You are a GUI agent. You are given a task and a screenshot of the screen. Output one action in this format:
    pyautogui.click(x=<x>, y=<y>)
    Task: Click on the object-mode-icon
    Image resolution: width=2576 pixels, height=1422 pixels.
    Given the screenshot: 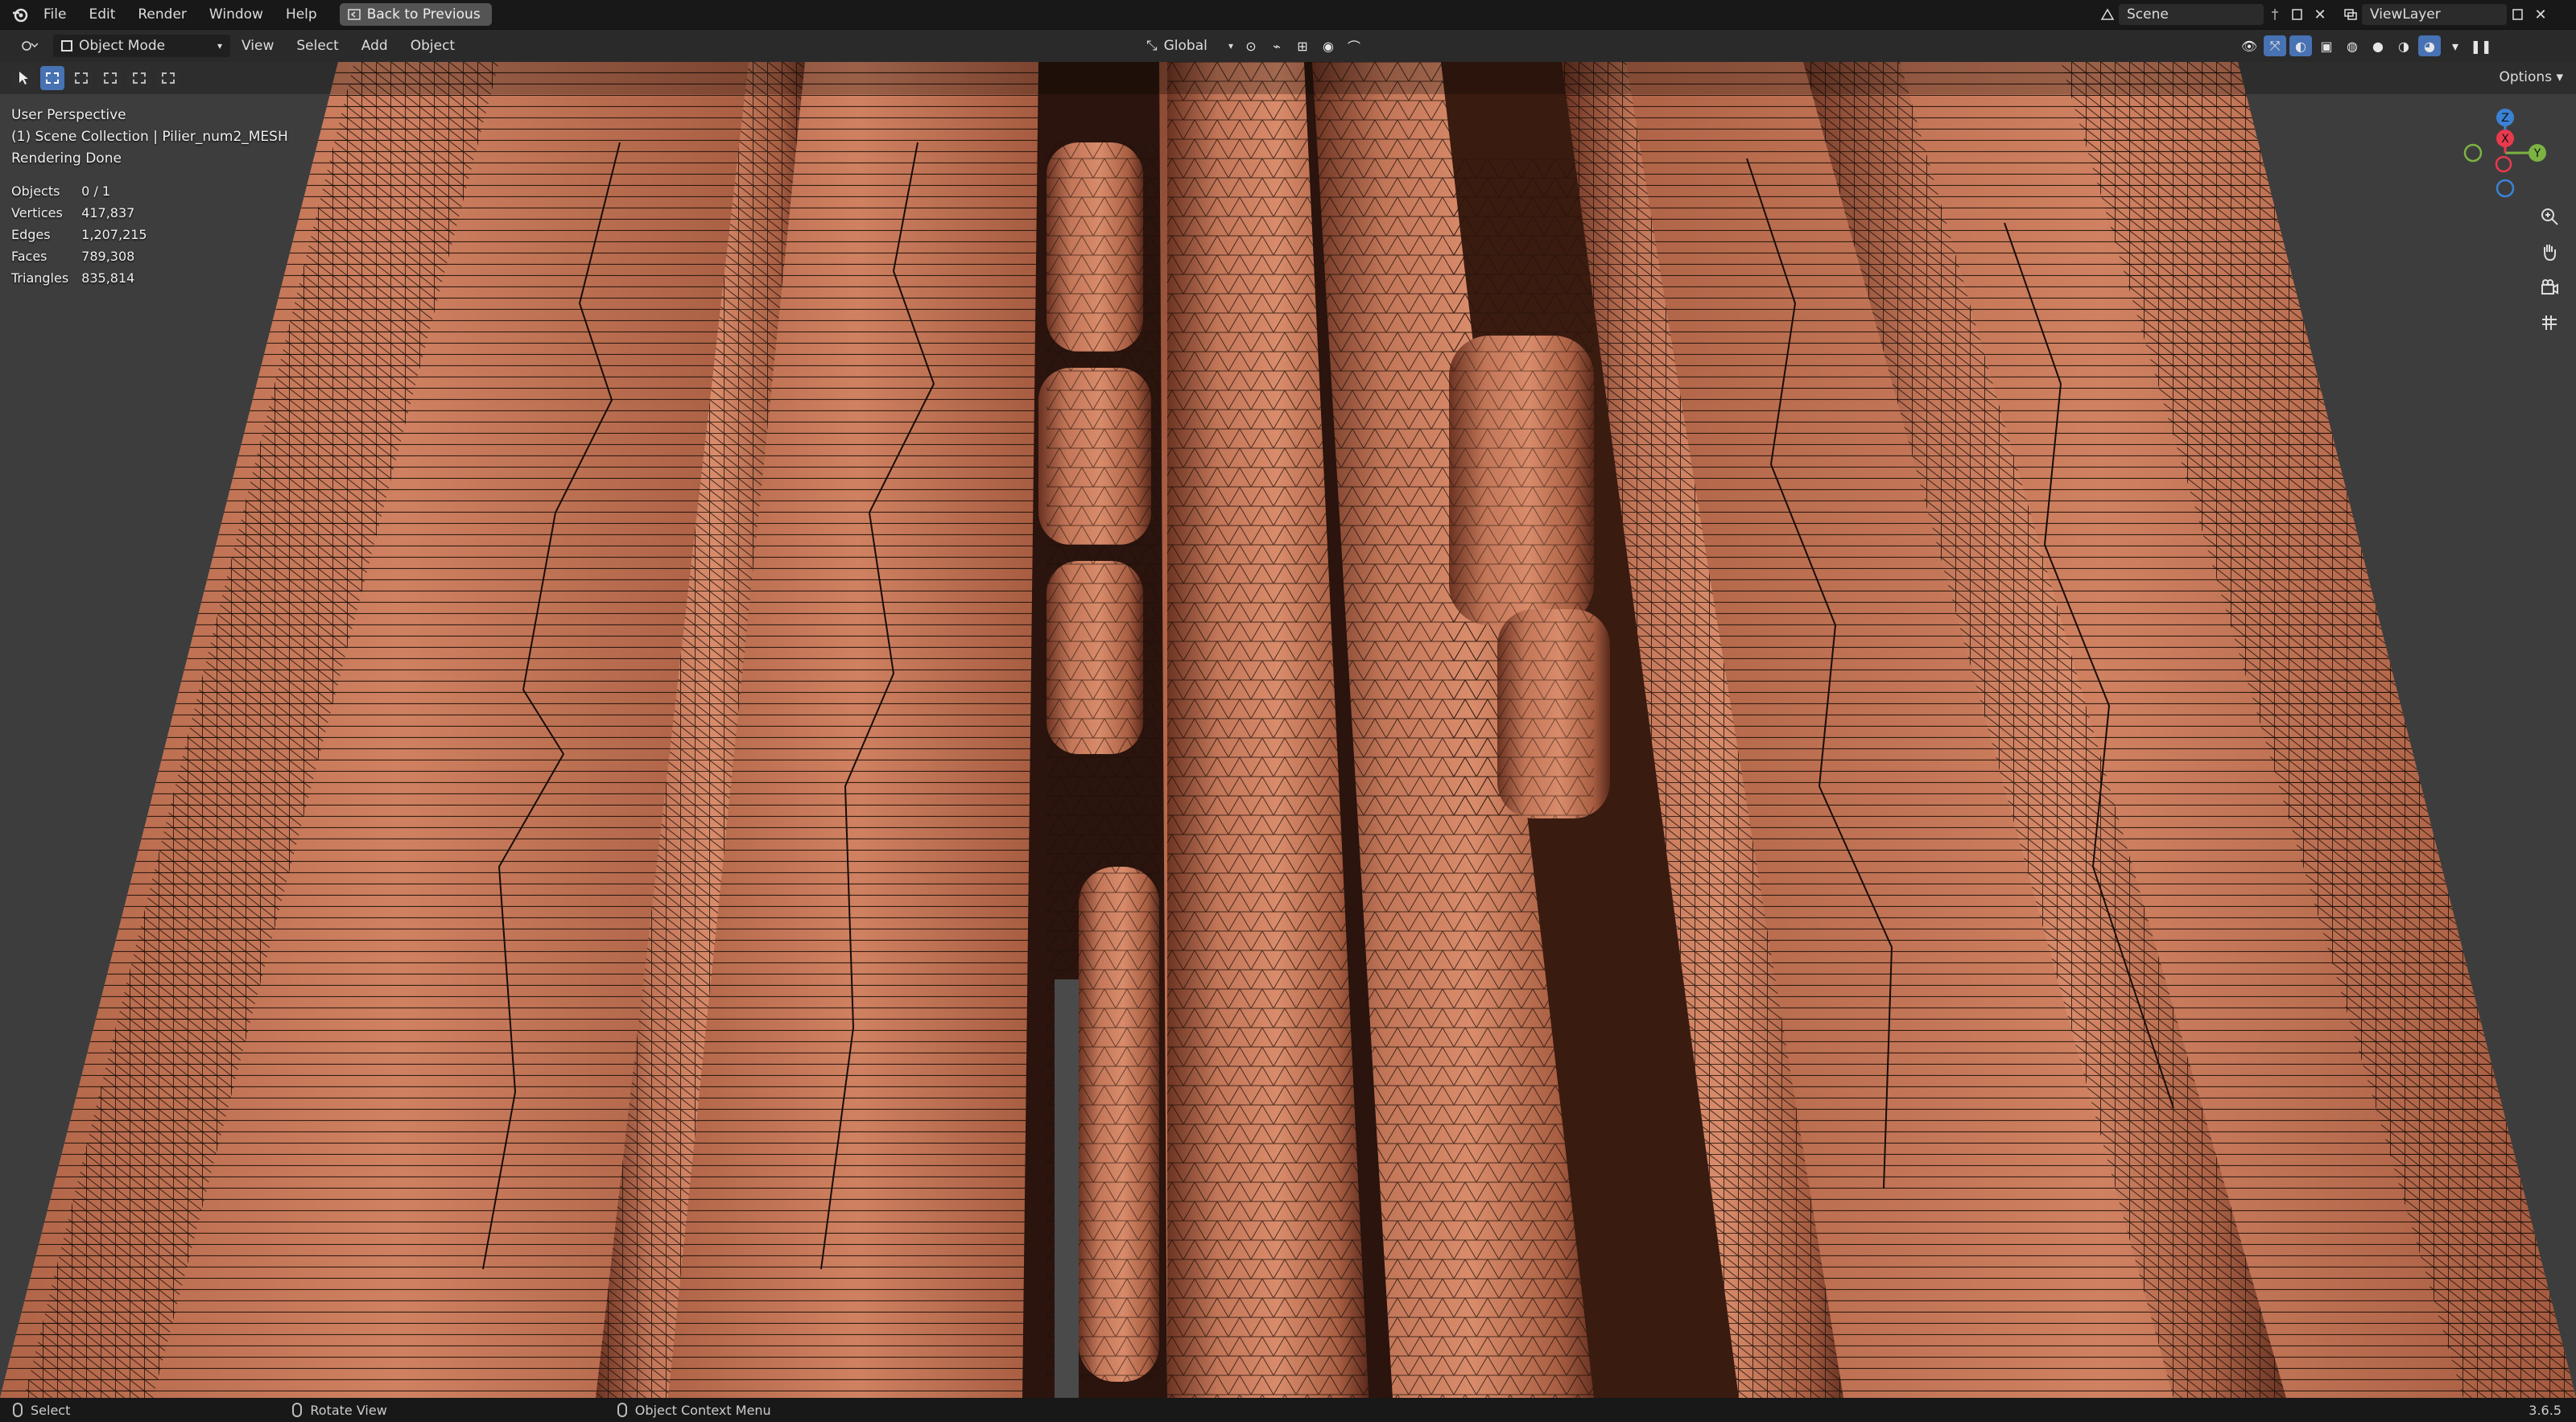 What is the action you would take?
    pyautogui.click(x=66, y=46)
    